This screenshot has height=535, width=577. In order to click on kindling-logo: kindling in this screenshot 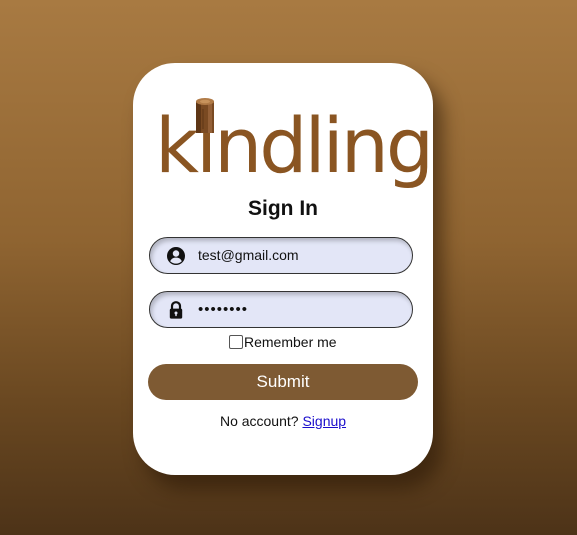, I will do `click(294, 141)`.